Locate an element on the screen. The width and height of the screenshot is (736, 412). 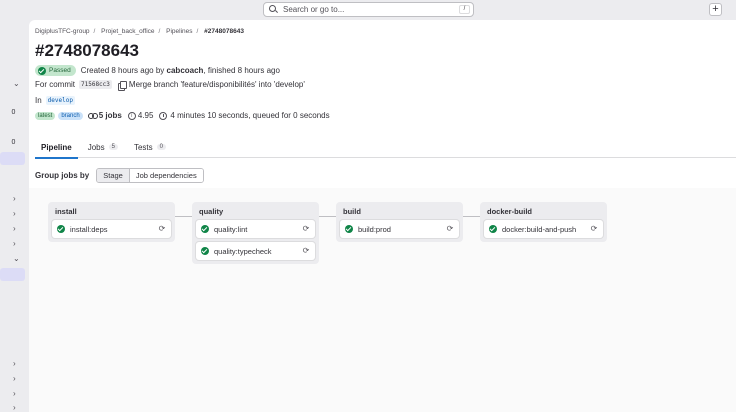
ref-row: In develop is located at coordinates (55, 100).